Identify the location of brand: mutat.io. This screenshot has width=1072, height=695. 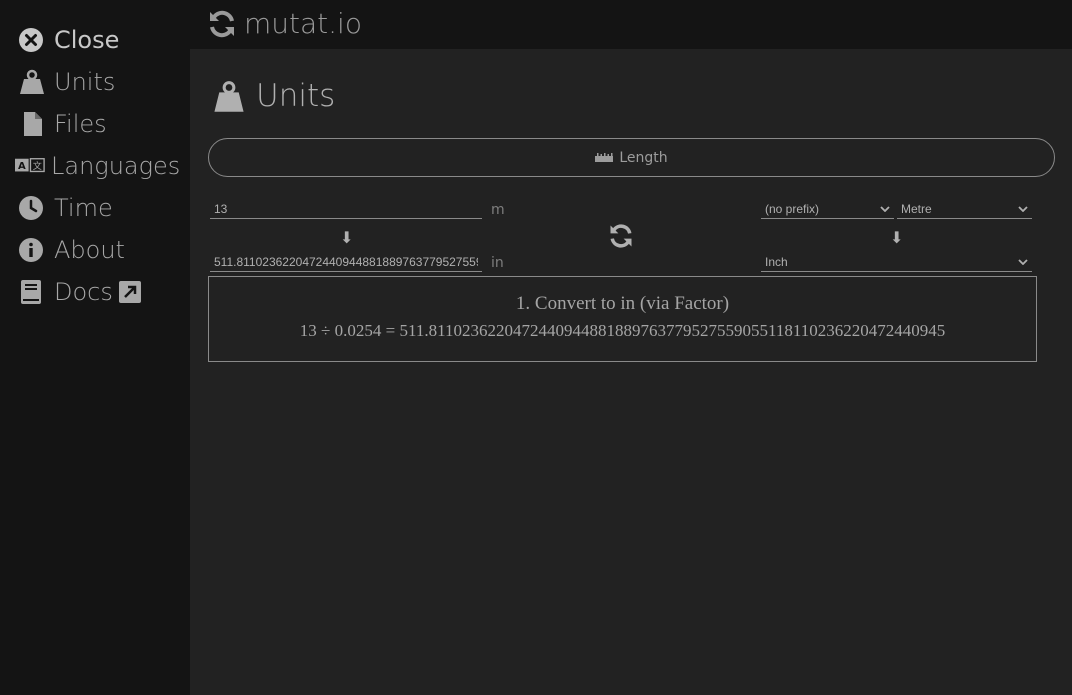
(284, 23).